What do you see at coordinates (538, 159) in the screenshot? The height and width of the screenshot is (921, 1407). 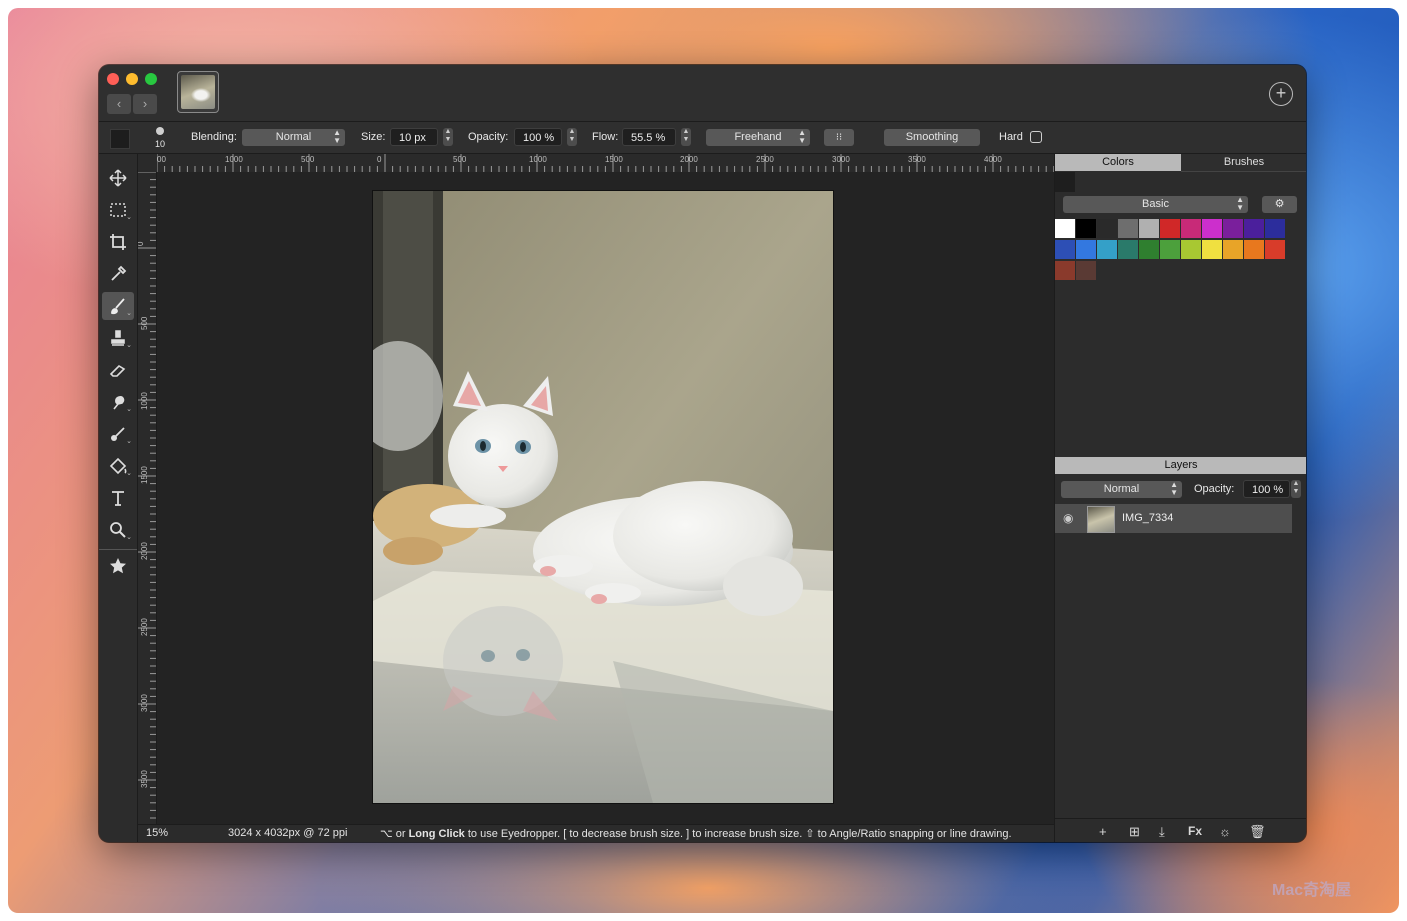 I see `ruler-label: 1000` at bounding box center [538, 159].